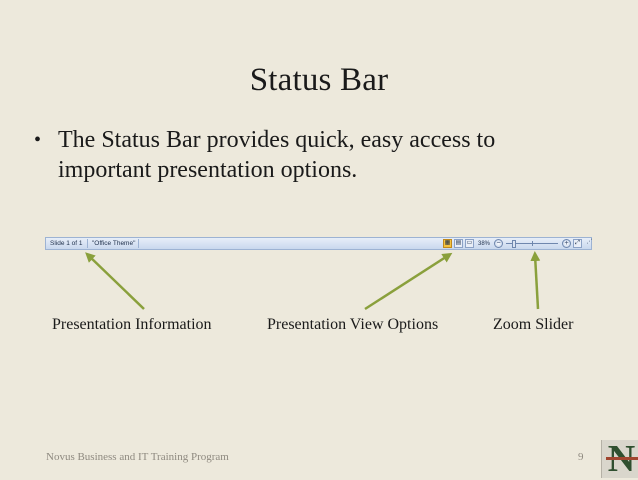 This screenshot has height=480, width=638. What do you see at coordinates (115, 281) in the screenshot?
I see `arrow-presentation-information` at bounding box center [115, 281].